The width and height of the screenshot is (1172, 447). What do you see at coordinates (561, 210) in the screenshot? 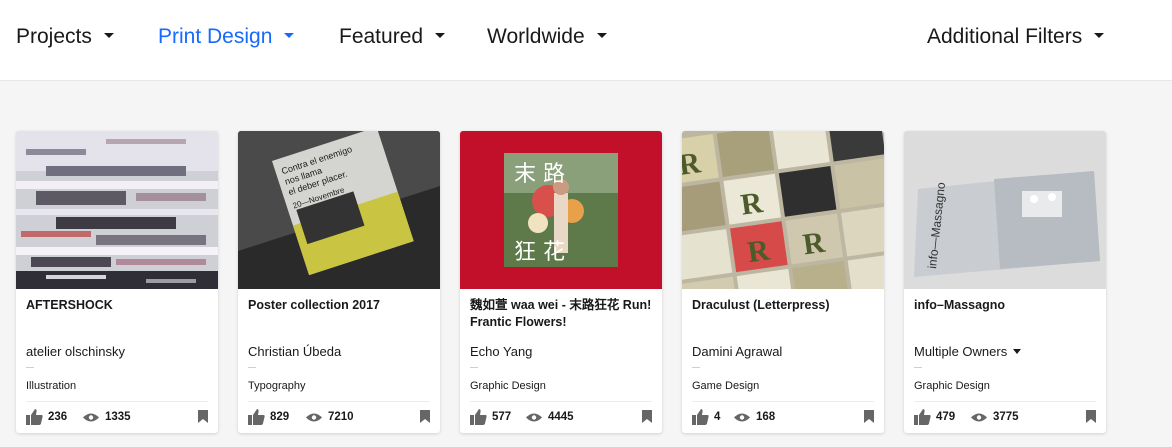
I see `project-thumbnail-waa-wei: 末 路 狂 花` at bounding box center [561, 210].